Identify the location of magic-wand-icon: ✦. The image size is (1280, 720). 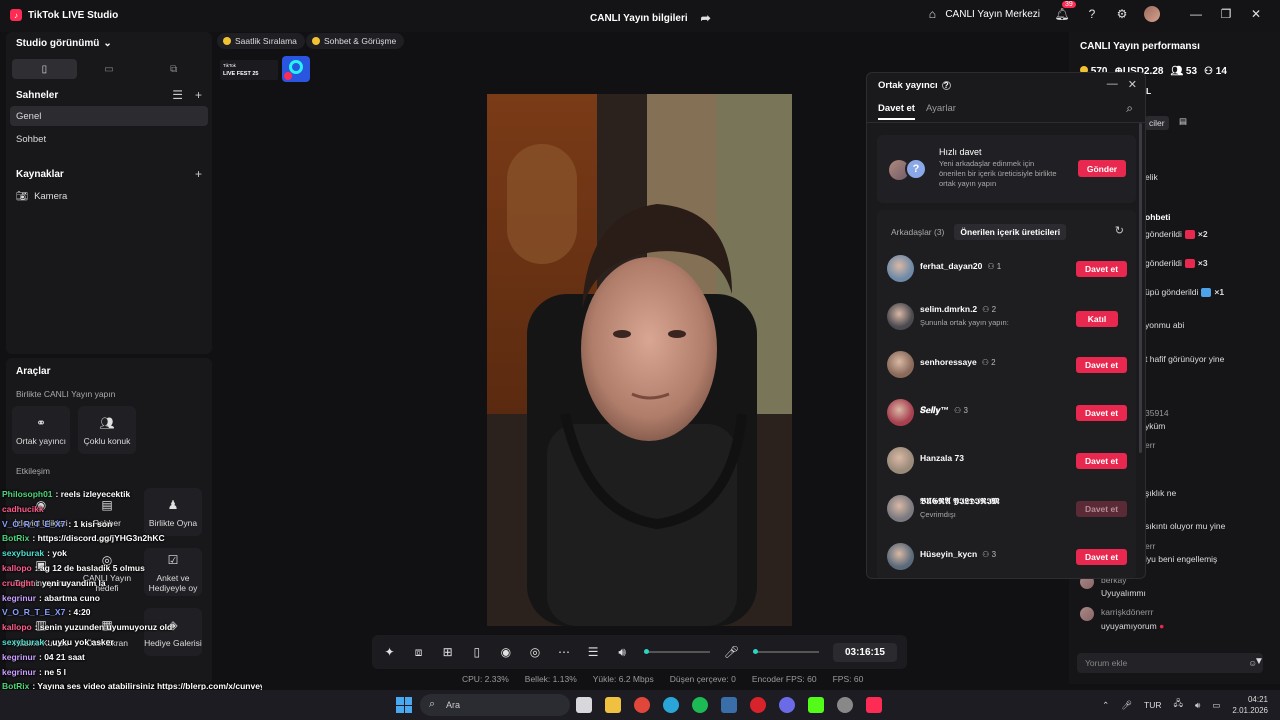
(389, 652).